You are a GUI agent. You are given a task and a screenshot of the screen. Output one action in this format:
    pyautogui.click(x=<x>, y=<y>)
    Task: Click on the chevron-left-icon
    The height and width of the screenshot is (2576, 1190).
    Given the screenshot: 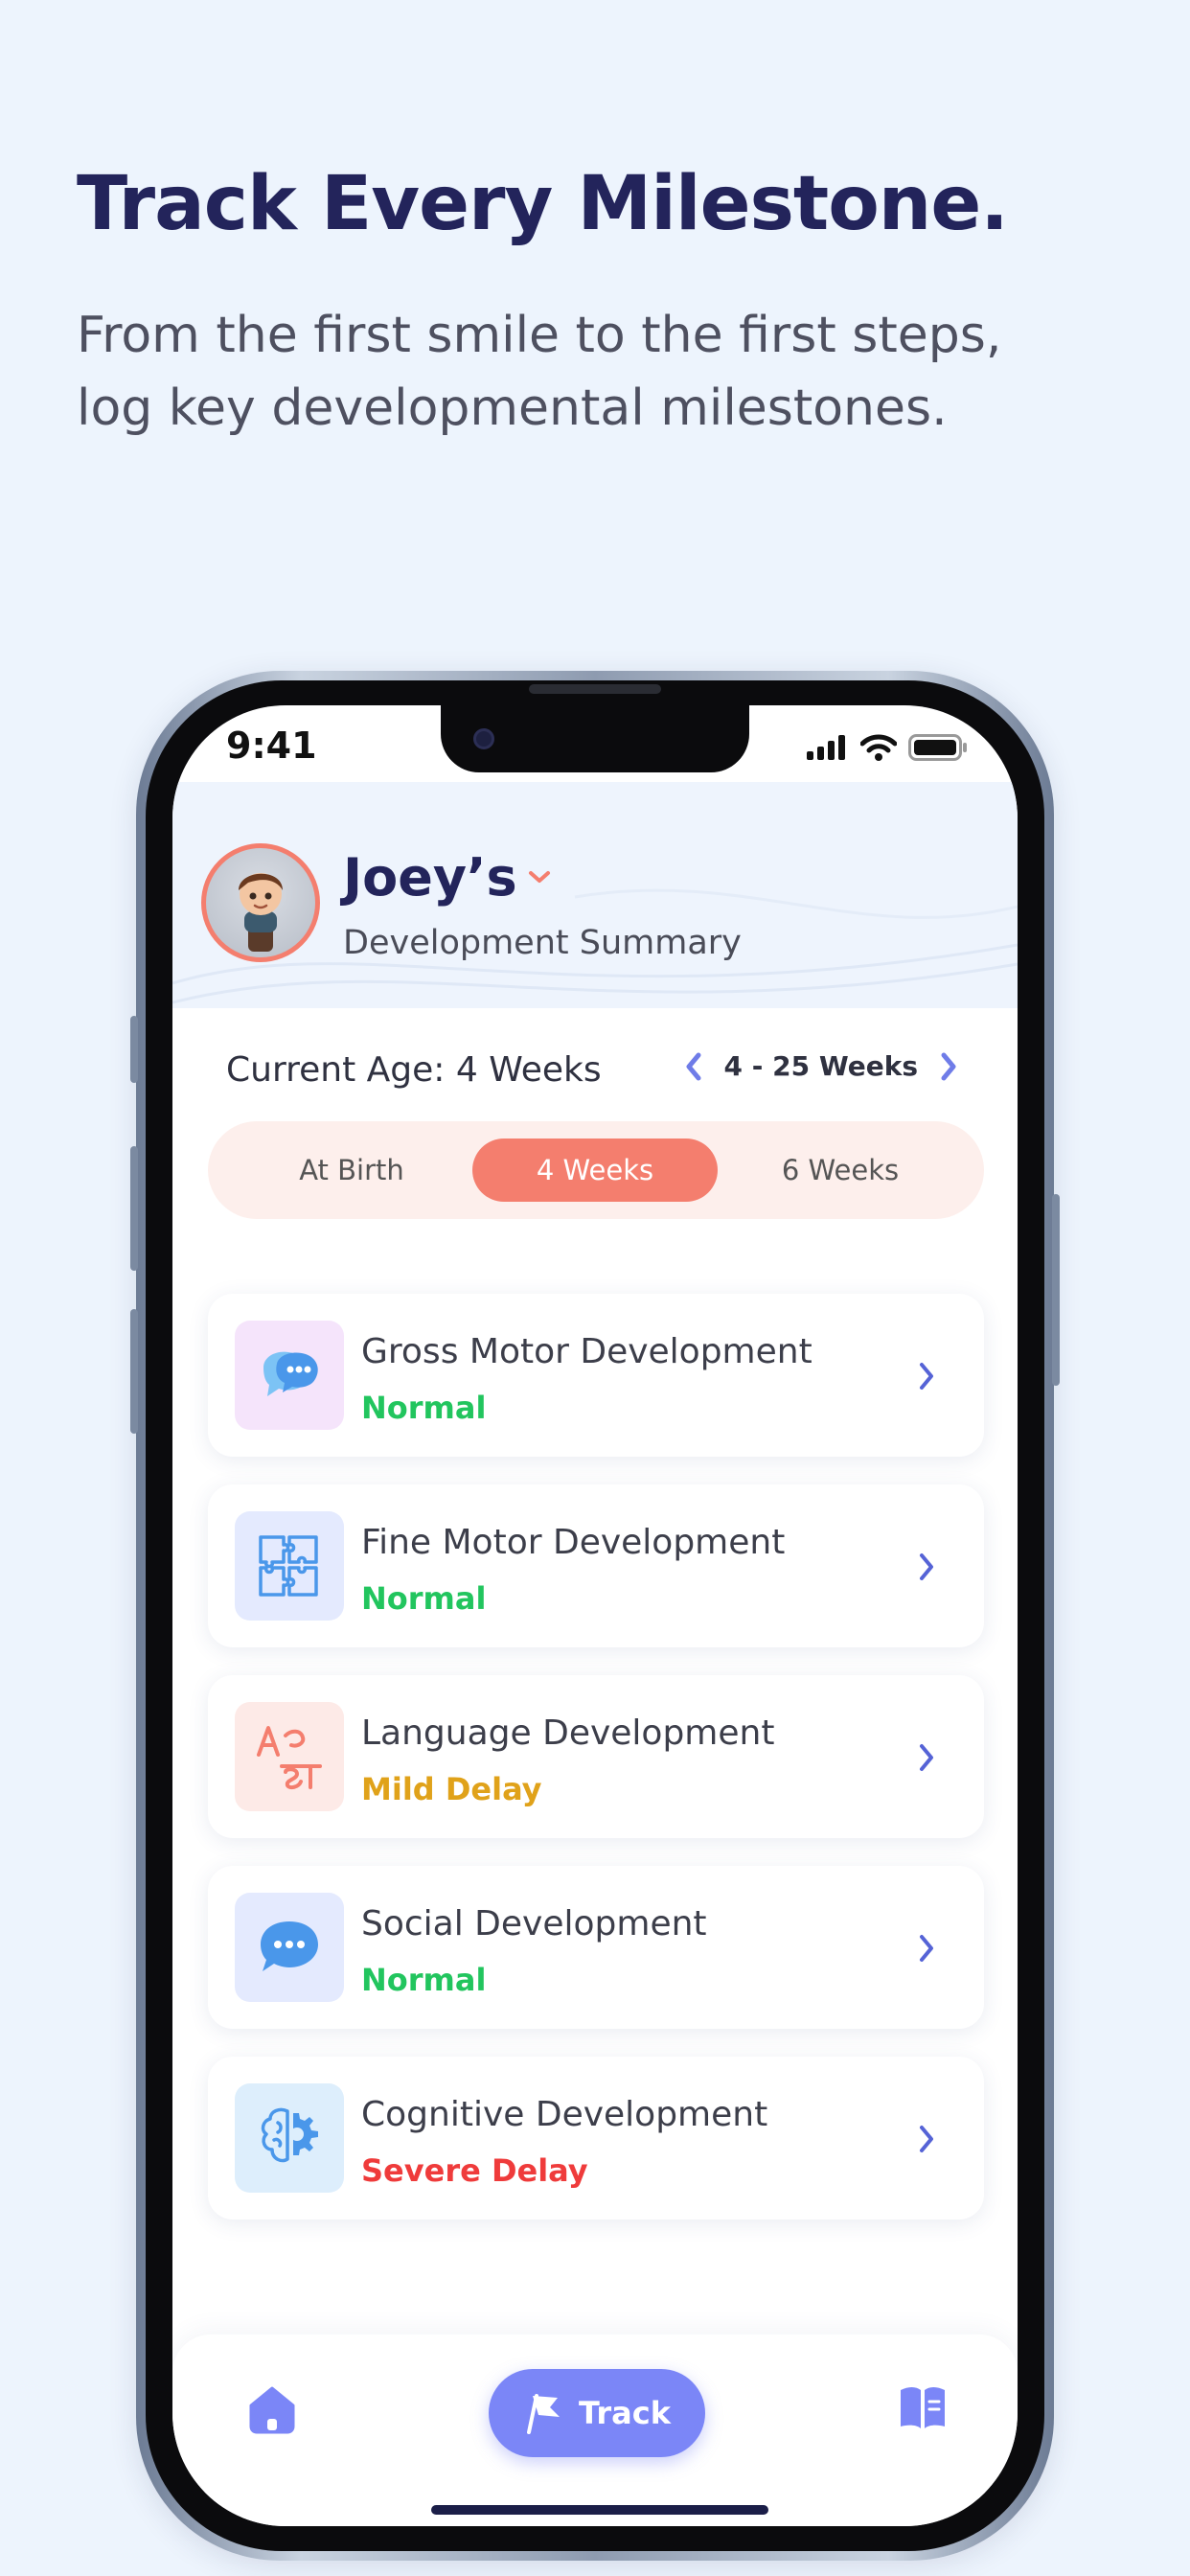 What is the action you would take?
    pyautogui.click(x=694, y=1066)
    